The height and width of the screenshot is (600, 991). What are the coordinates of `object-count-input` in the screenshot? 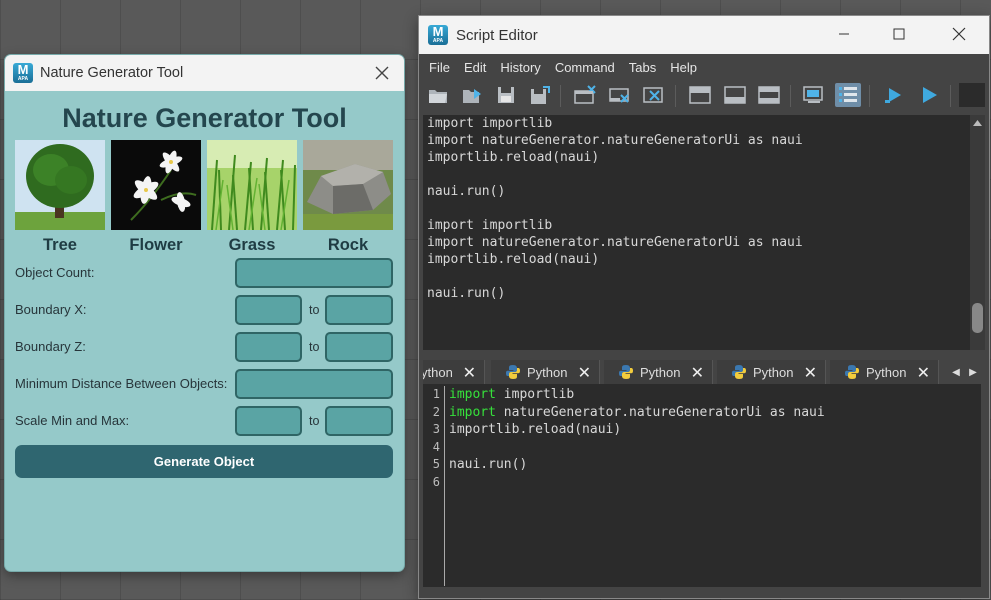 It's located at (314, 273).